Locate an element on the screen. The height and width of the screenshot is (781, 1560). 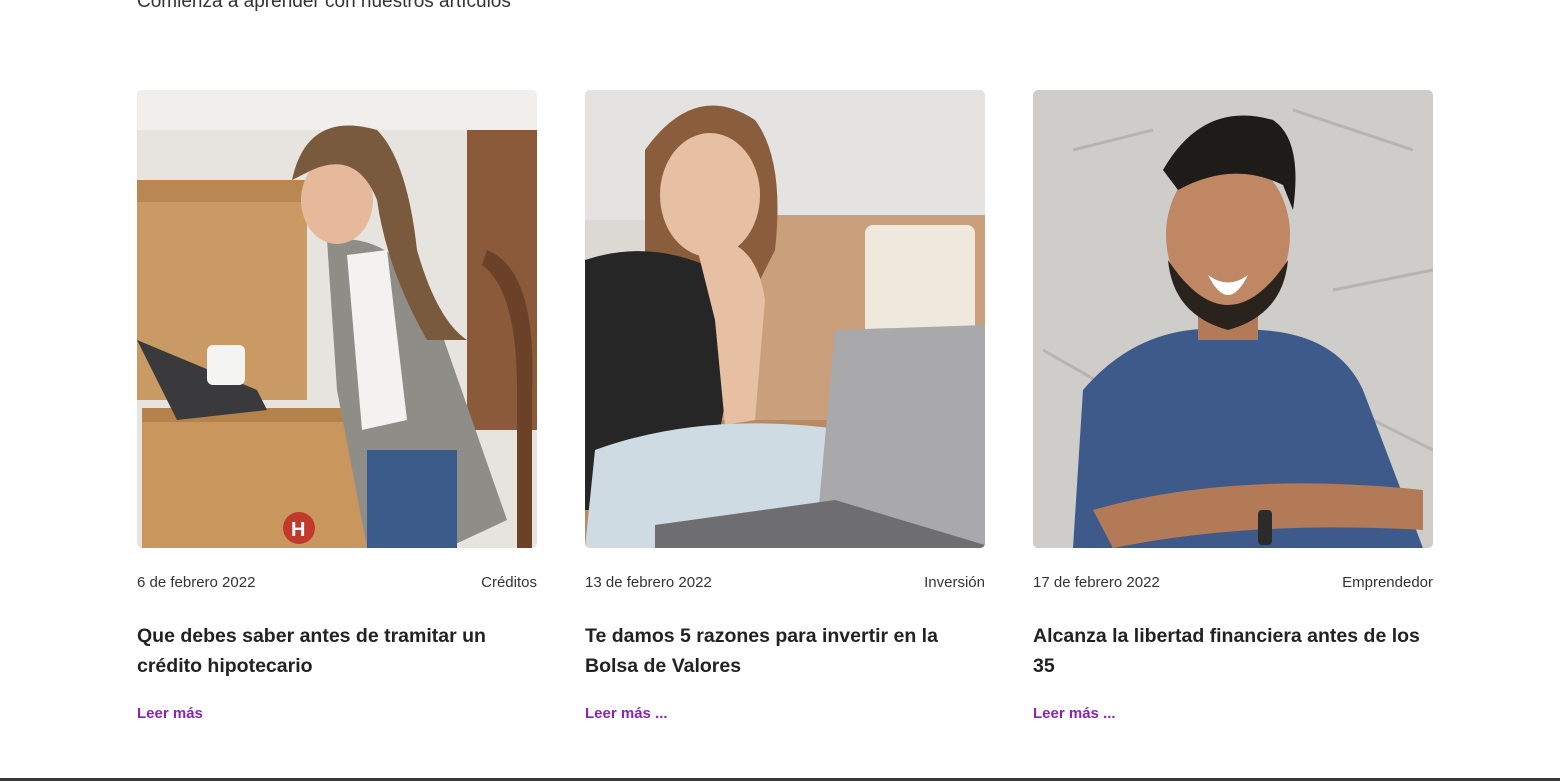
article-meta: 6 de febrero 2022 Créditos is located at coordinates (337, 584).